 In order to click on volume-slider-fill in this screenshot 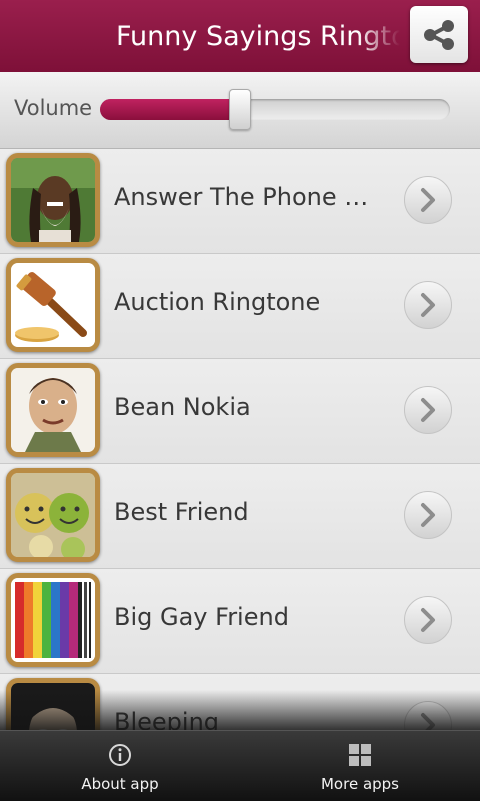, I will do `click(170, 109)`.